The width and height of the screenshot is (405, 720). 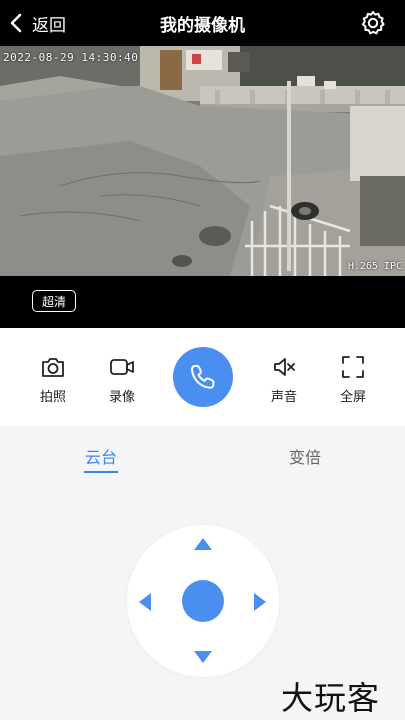 What do you see at coordinates (16, 23) in the screenshot?
I see `chevron-left-icon` at bounding box center [16, 23].